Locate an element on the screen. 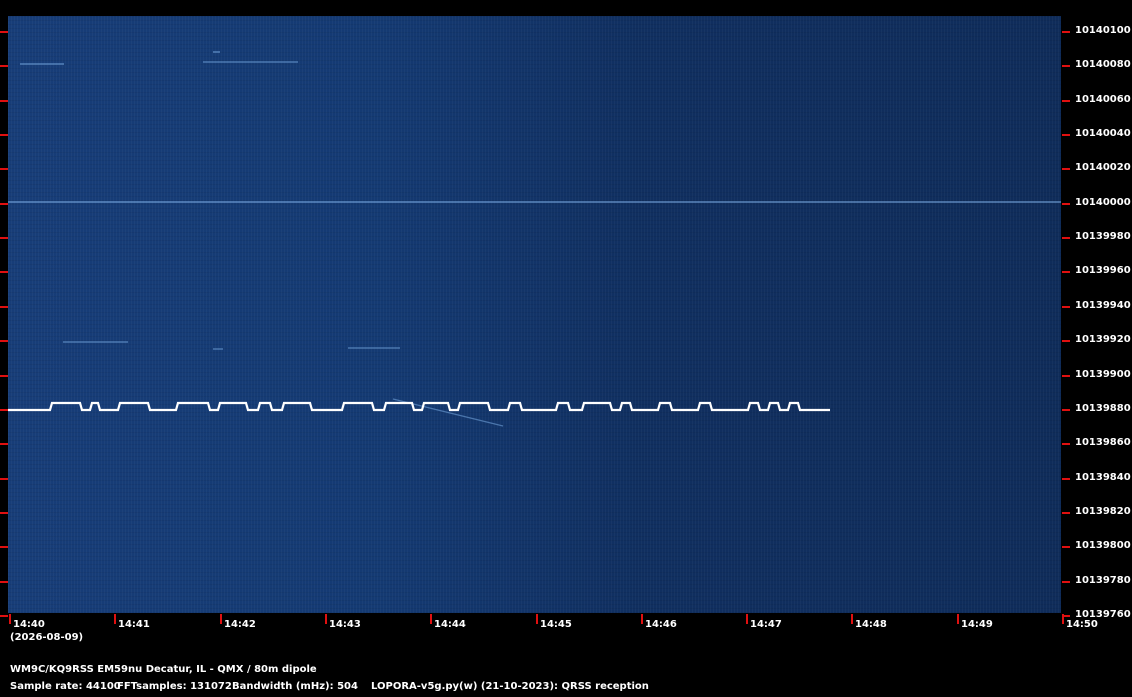  time-tick-label: 14:46 is located at coordinates (661, 624).